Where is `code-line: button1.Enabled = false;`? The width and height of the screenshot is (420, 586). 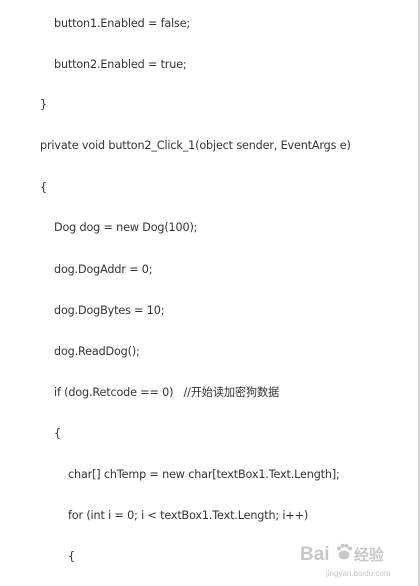
code-line: button1.Enabled = false; is located at coordinates (122, 23).